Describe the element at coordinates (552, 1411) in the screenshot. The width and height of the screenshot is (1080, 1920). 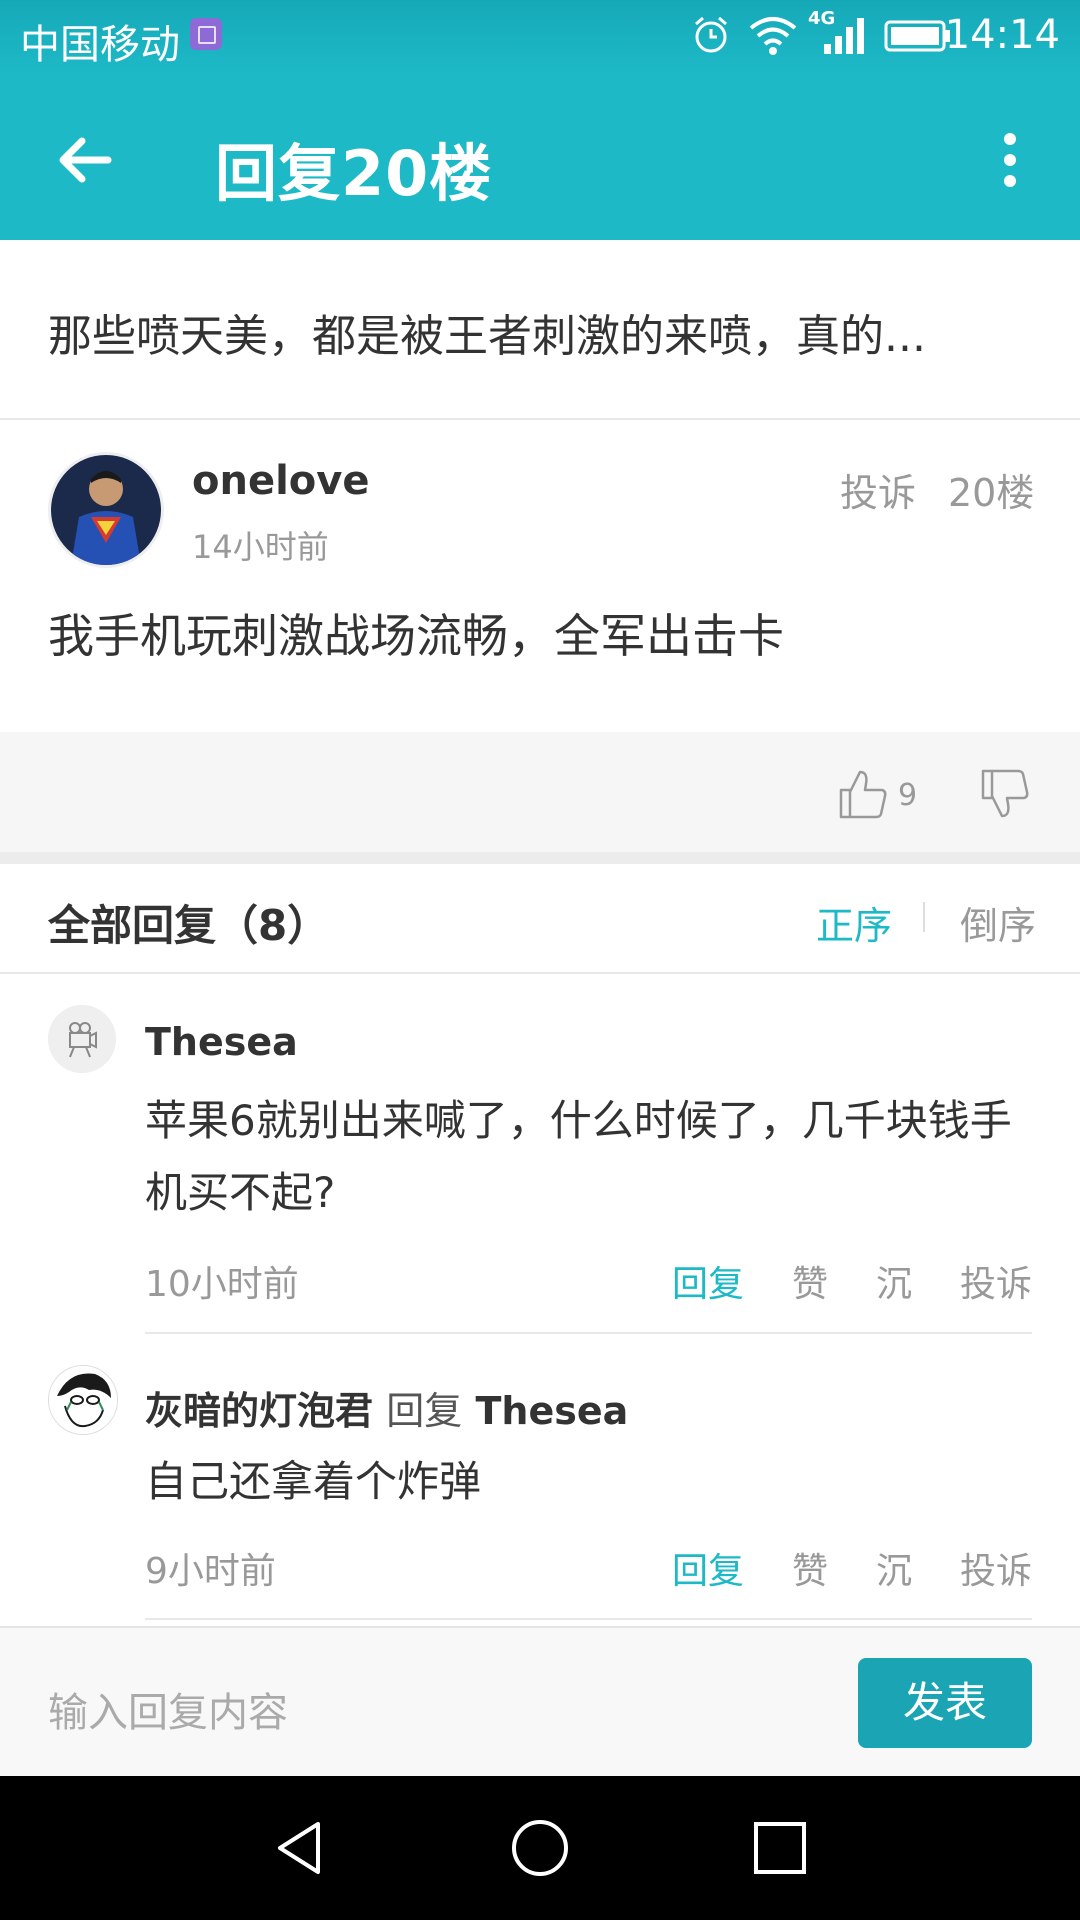
I see `reply-target-name: Thesea` at that location.